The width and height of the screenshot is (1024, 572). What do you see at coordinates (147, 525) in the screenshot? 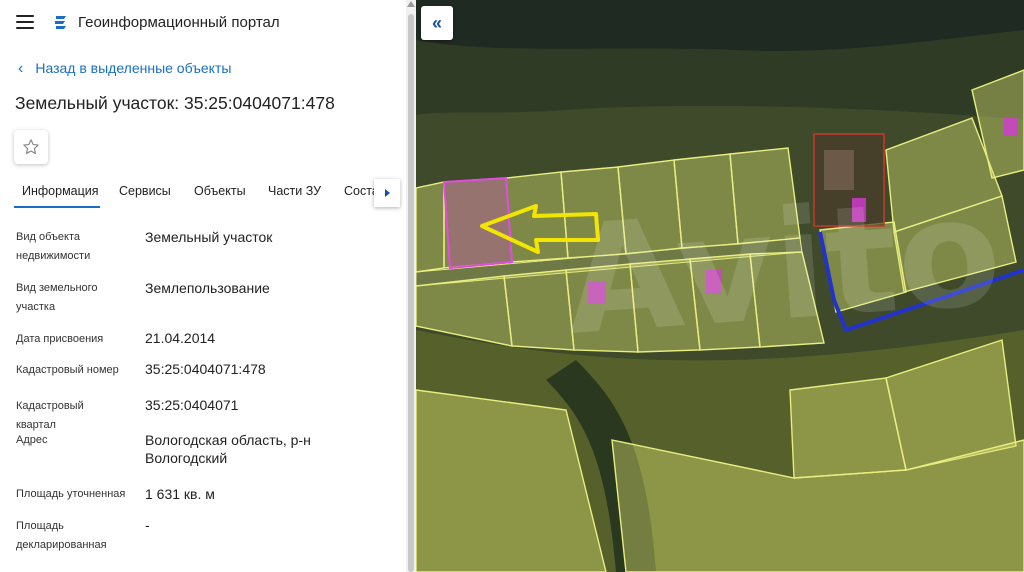
I see `property-value: -` at bounding box center [147, 525].